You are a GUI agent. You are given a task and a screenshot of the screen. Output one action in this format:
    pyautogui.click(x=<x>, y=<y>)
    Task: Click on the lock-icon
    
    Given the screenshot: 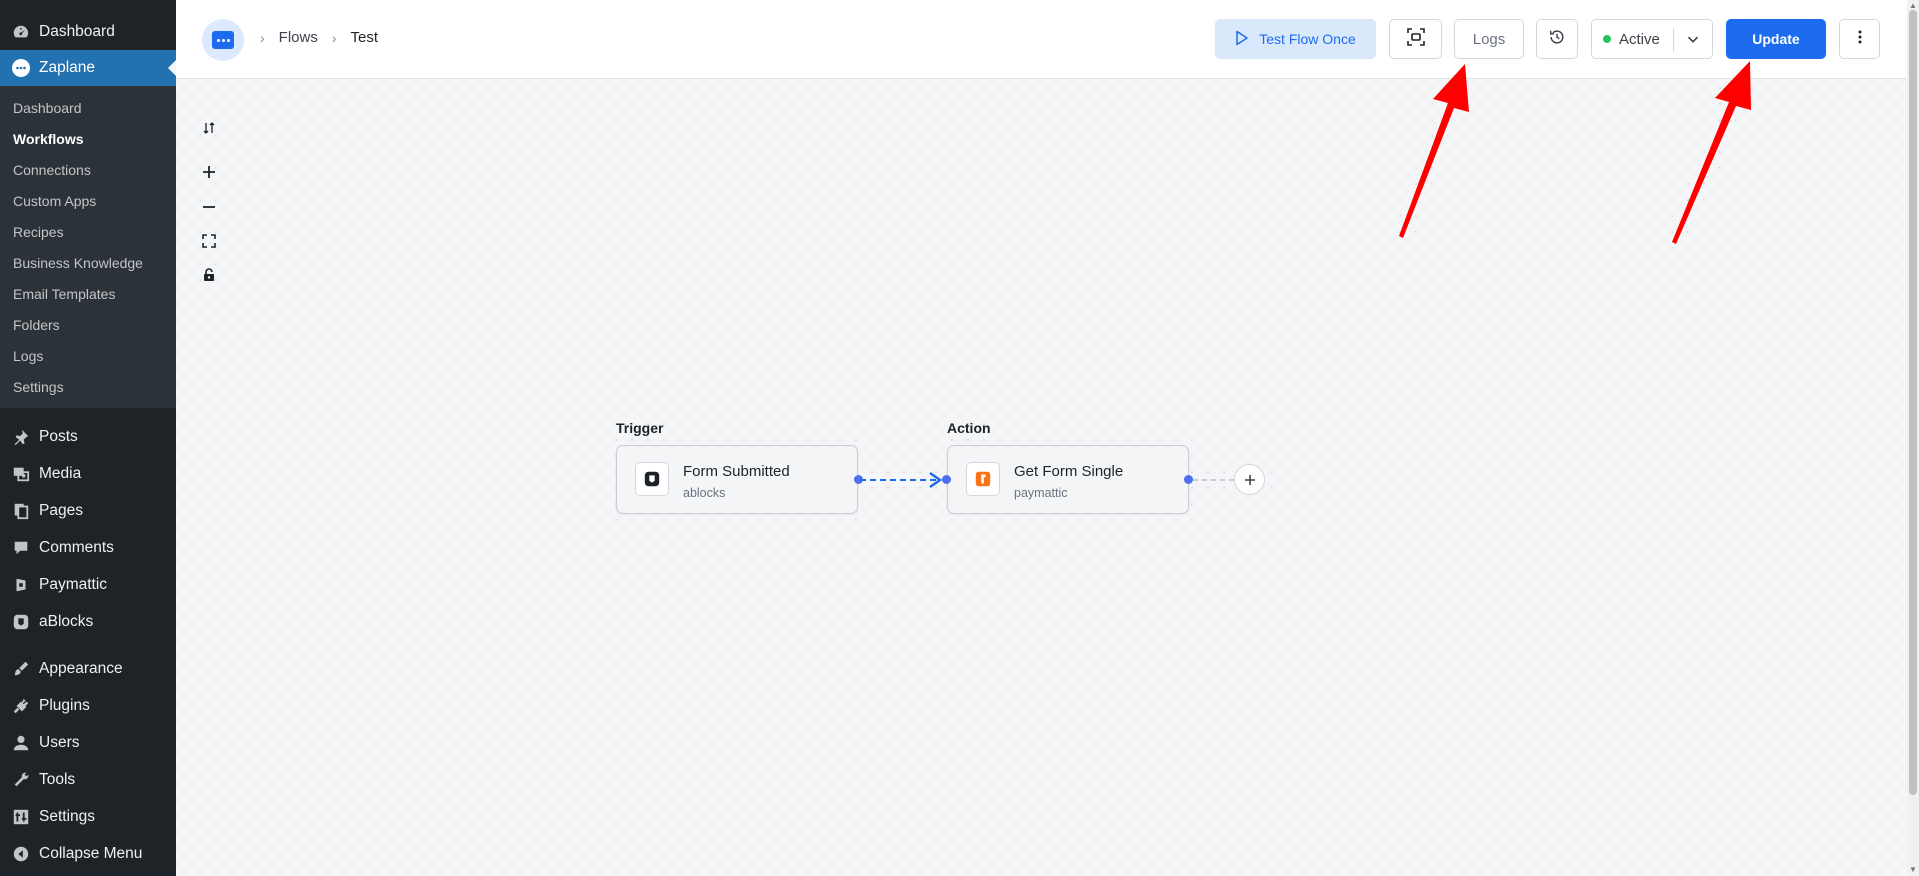 What is the action you would take?
    pyautogui.click(x=209, y=275)
    